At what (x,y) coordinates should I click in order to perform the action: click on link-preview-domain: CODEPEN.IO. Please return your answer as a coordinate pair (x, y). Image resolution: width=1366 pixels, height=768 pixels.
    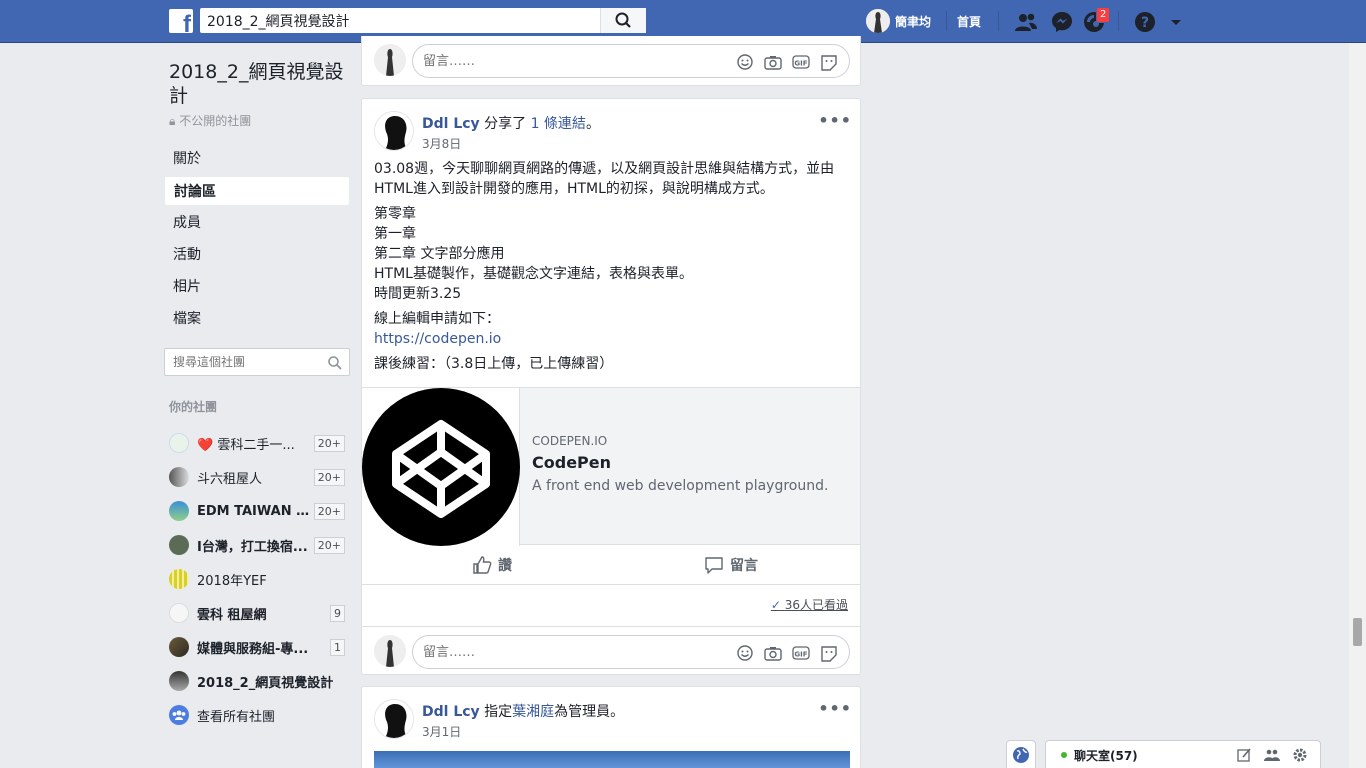
    Looking at the image, I should click on (570, 441).